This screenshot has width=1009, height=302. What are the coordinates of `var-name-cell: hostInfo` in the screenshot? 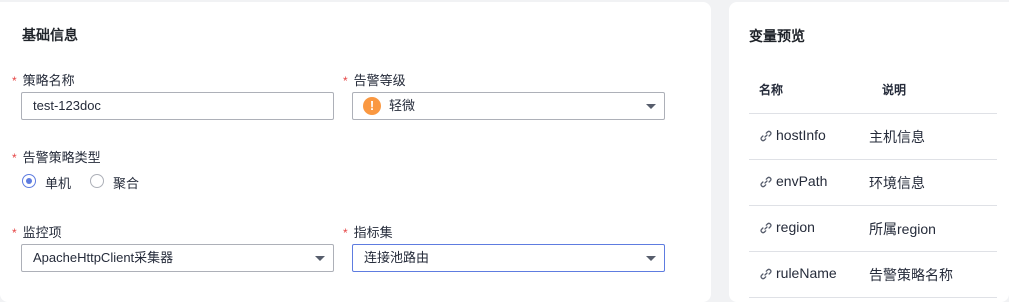 It's located at (801, 135).